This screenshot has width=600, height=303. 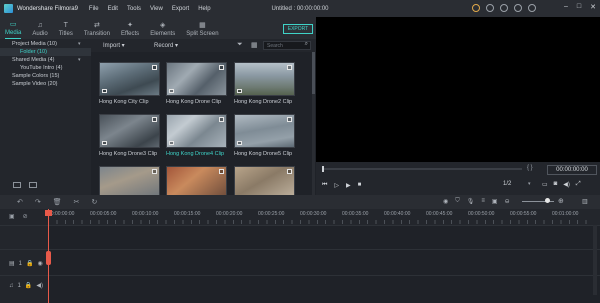 I want to click on menu-help: Help, so click(x=204, y=9).